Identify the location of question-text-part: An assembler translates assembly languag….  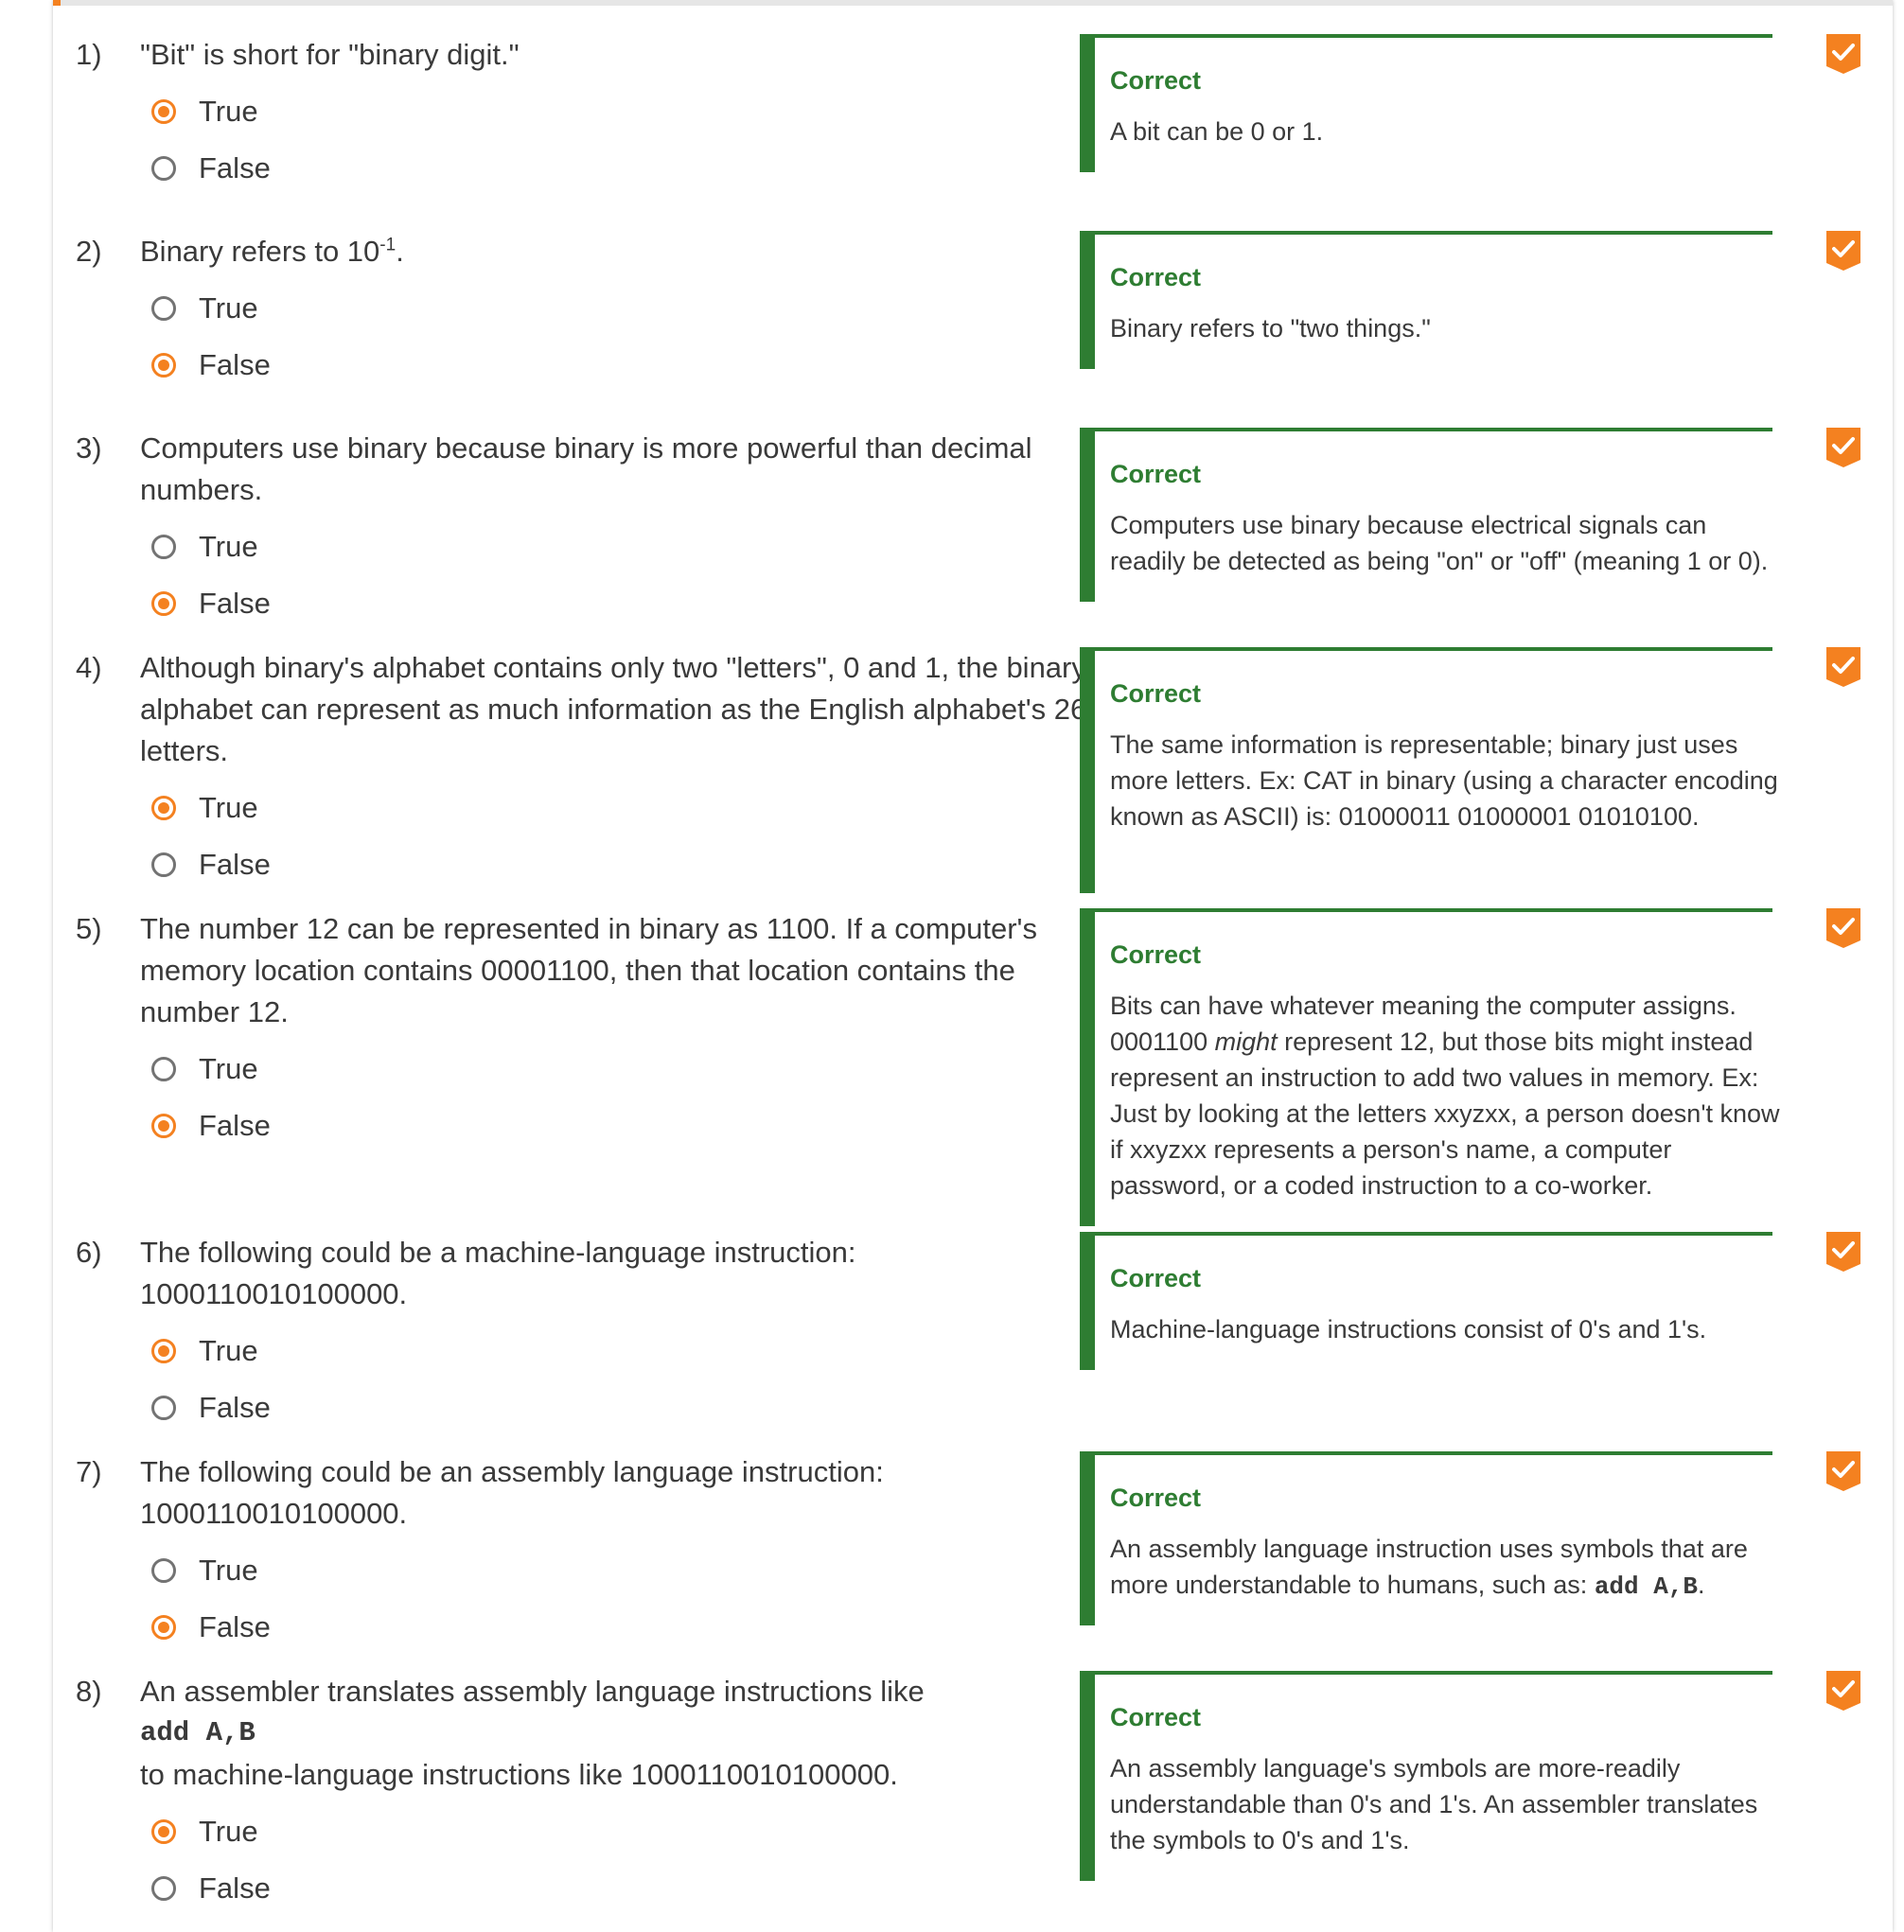
(532, 1691).